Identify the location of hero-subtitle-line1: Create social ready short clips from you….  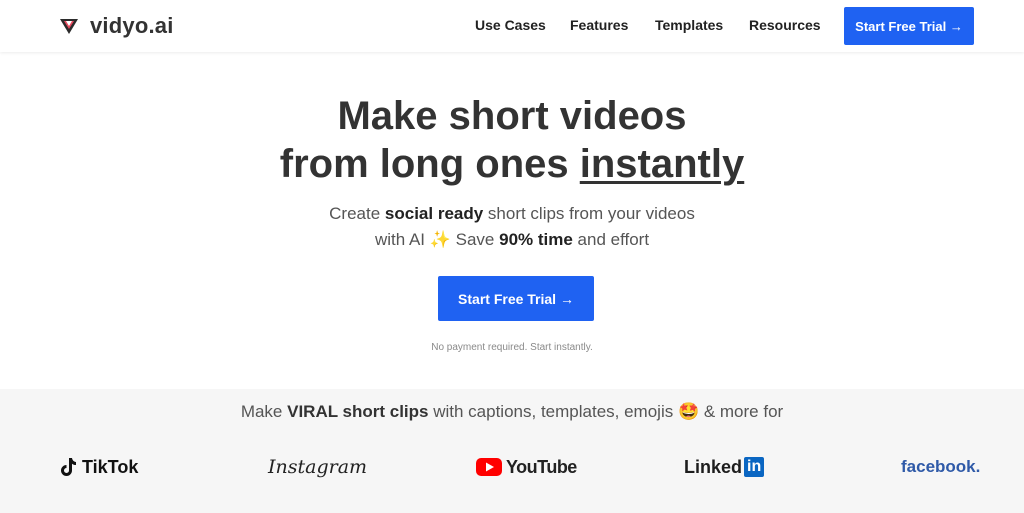
(512, 214).